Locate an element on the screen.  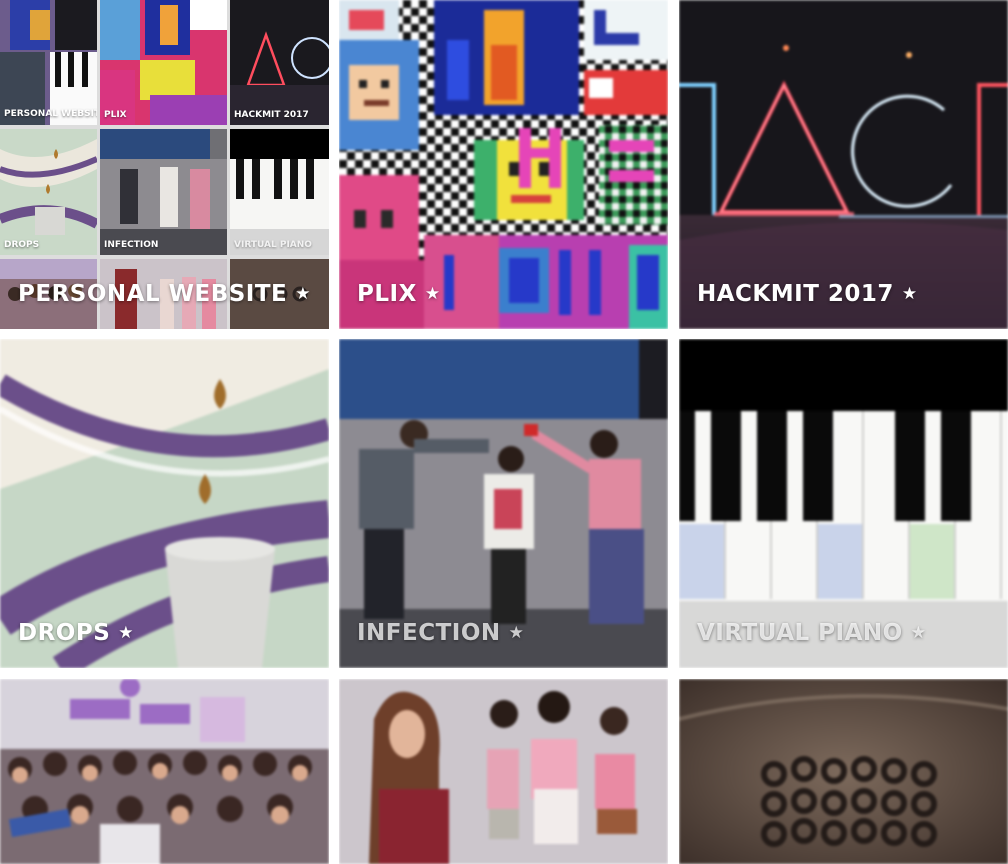
virtual-piano-artwork is located at coordinates (843, 503).